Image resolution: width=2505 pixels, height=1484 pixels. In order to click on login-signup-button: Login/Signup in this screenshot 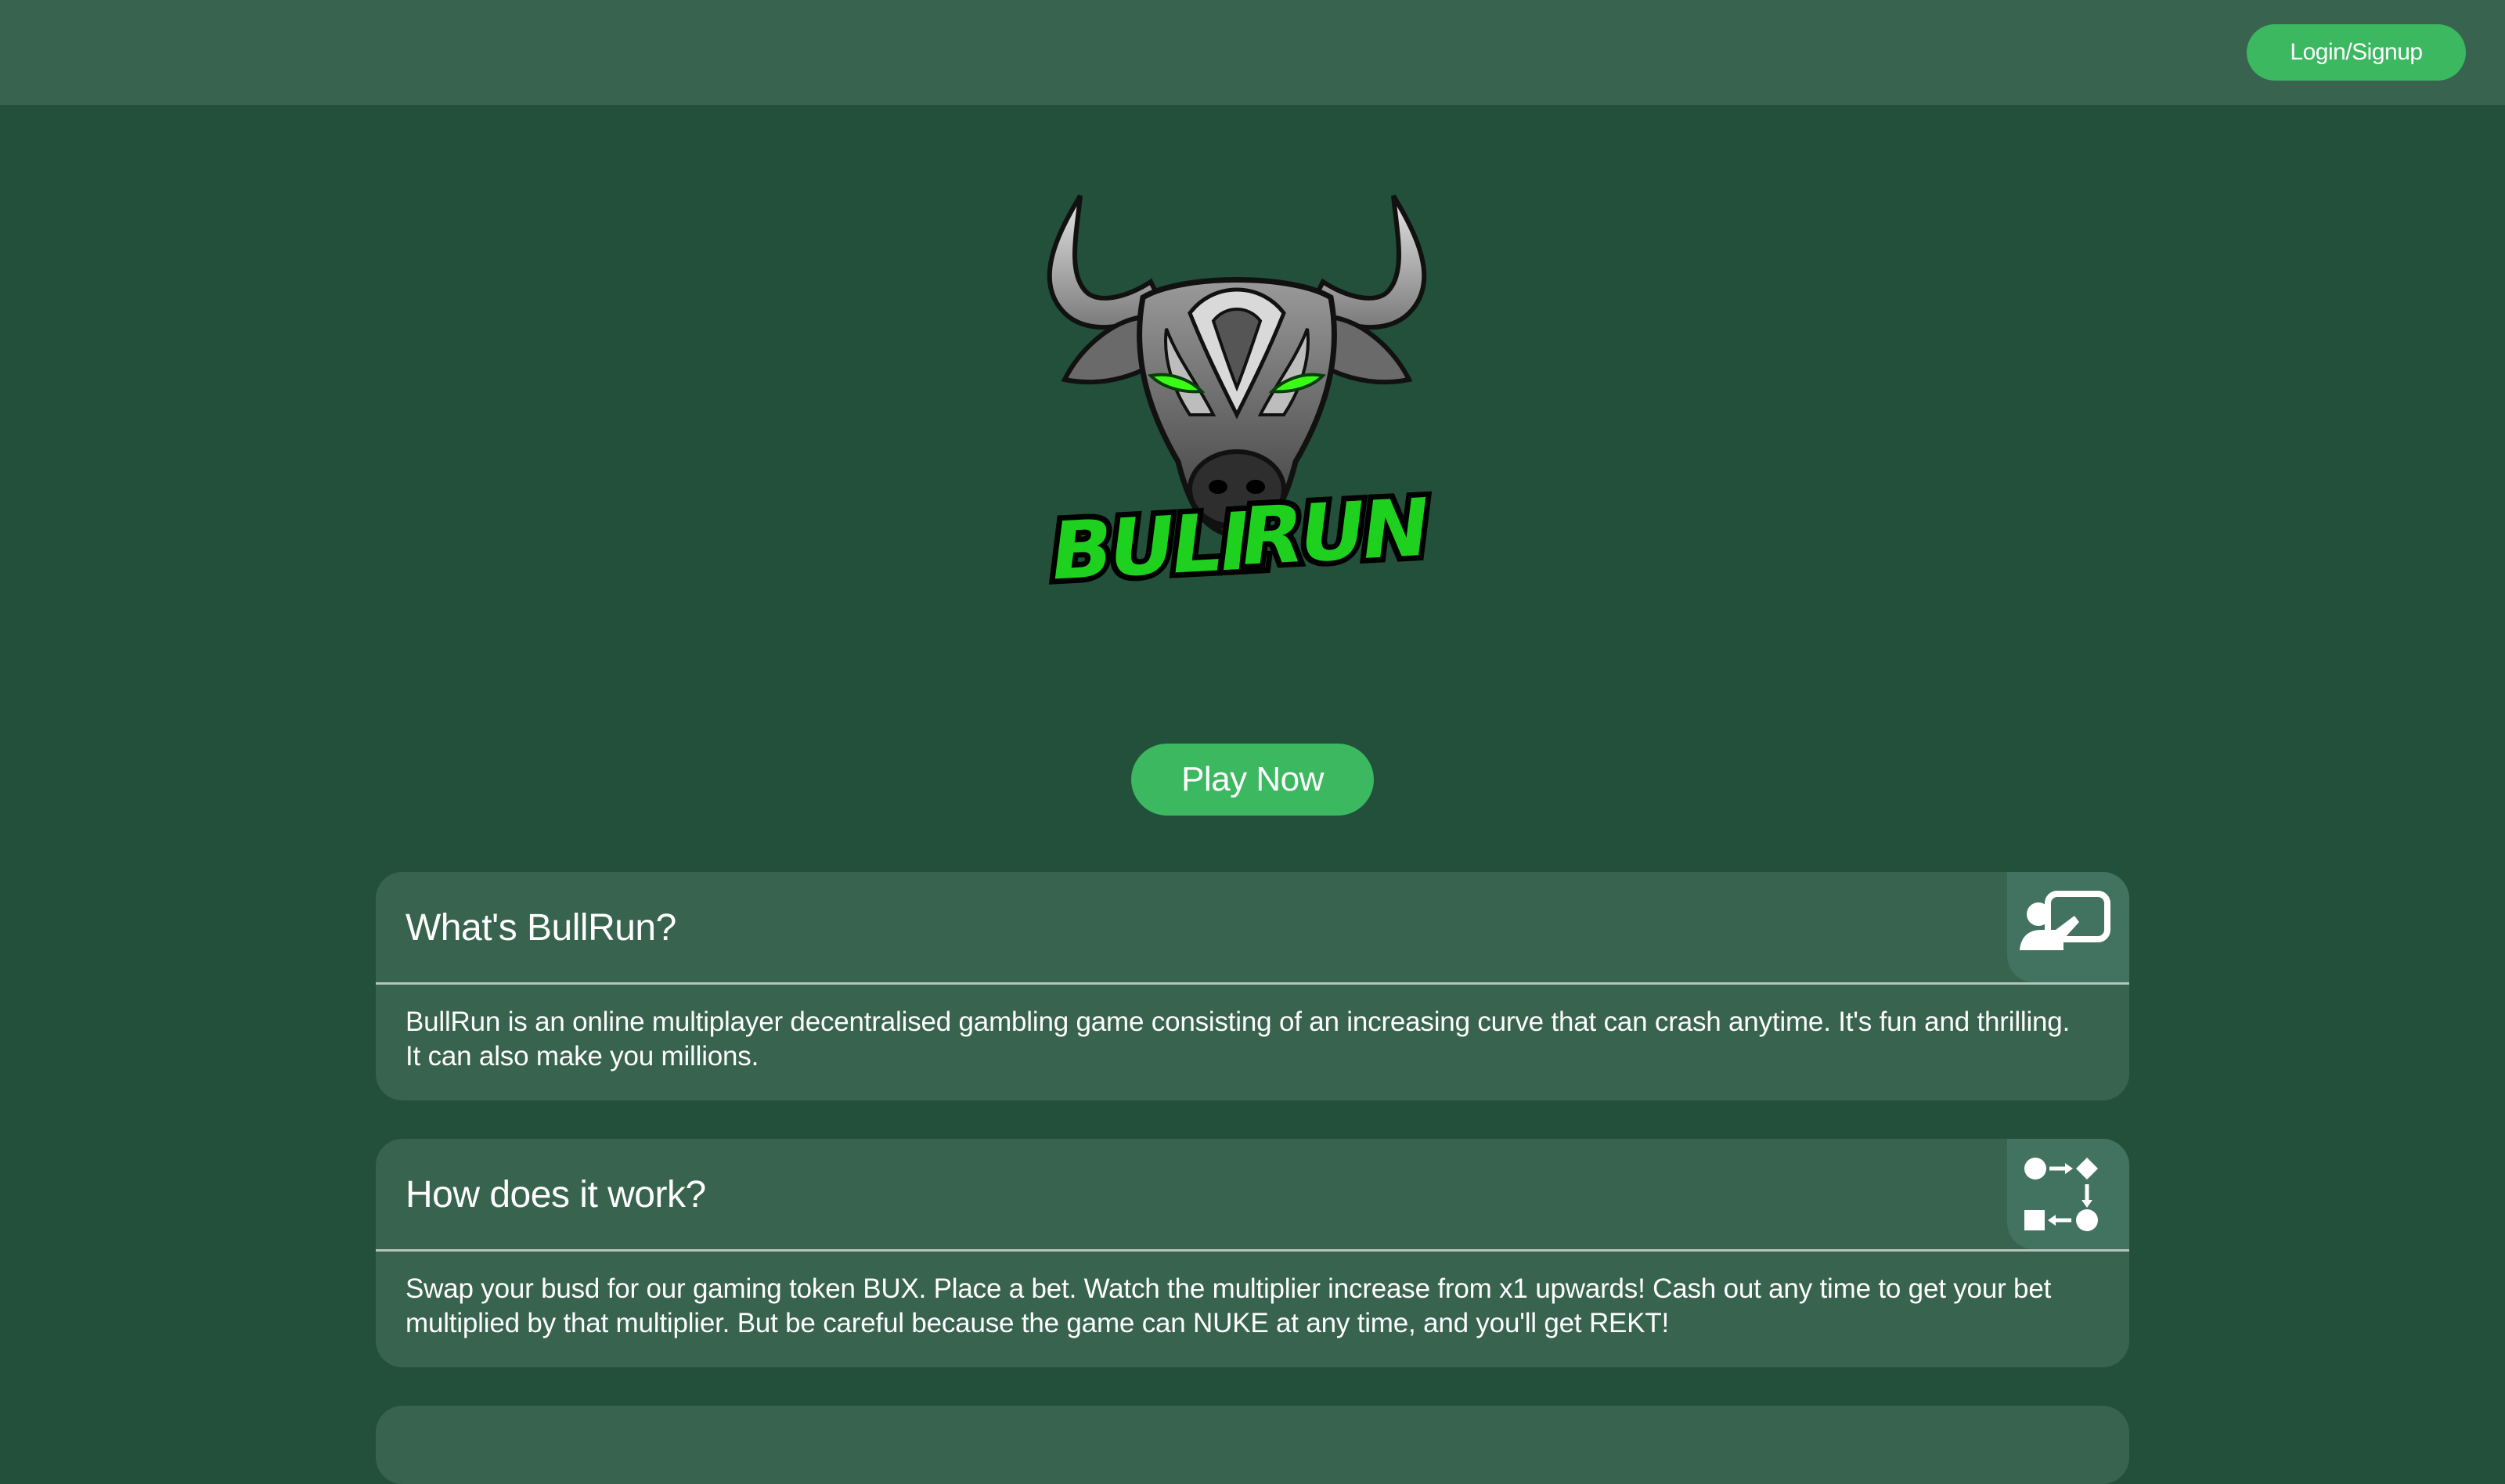, I will do `click(2356, 52)`.